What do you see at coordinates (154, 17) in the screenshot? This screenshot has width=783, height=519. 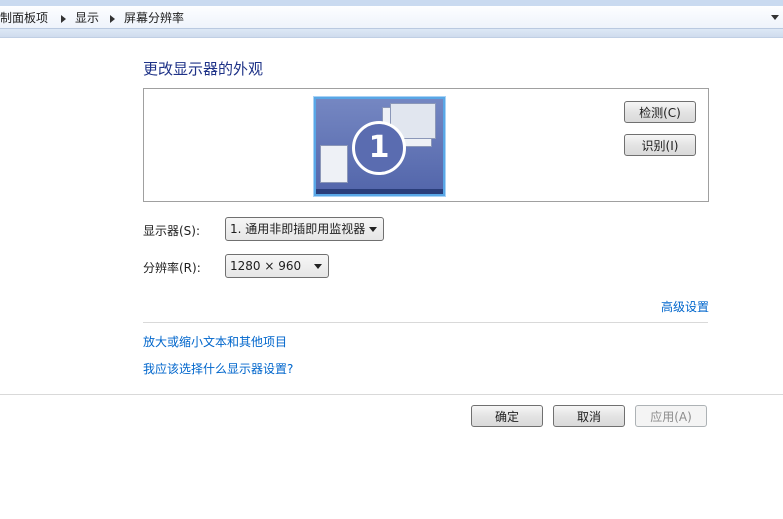 I see `breadcrumb-screen-resolution: 屏幕分辨率` at bounding box center [154, 17].